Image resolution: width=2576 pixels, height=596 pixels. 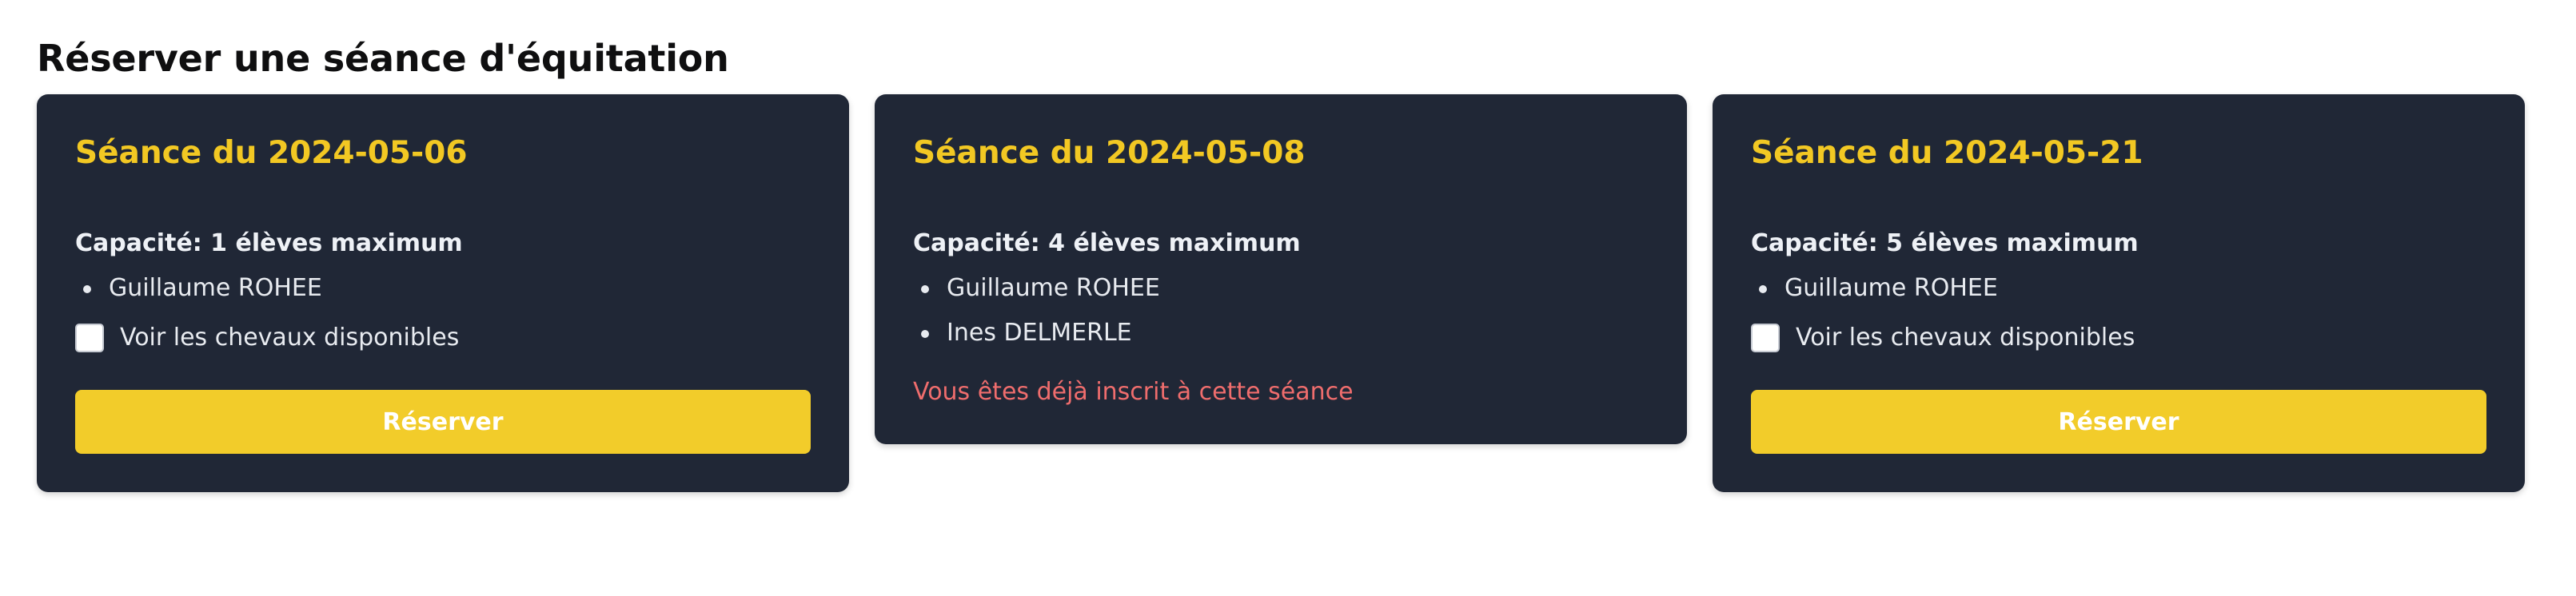 What do you see at coordinates (269, 243) in the screenshot?
I see `capacity-text: Capacité: 1 élèves maximum` at bounding box center [269, 243].